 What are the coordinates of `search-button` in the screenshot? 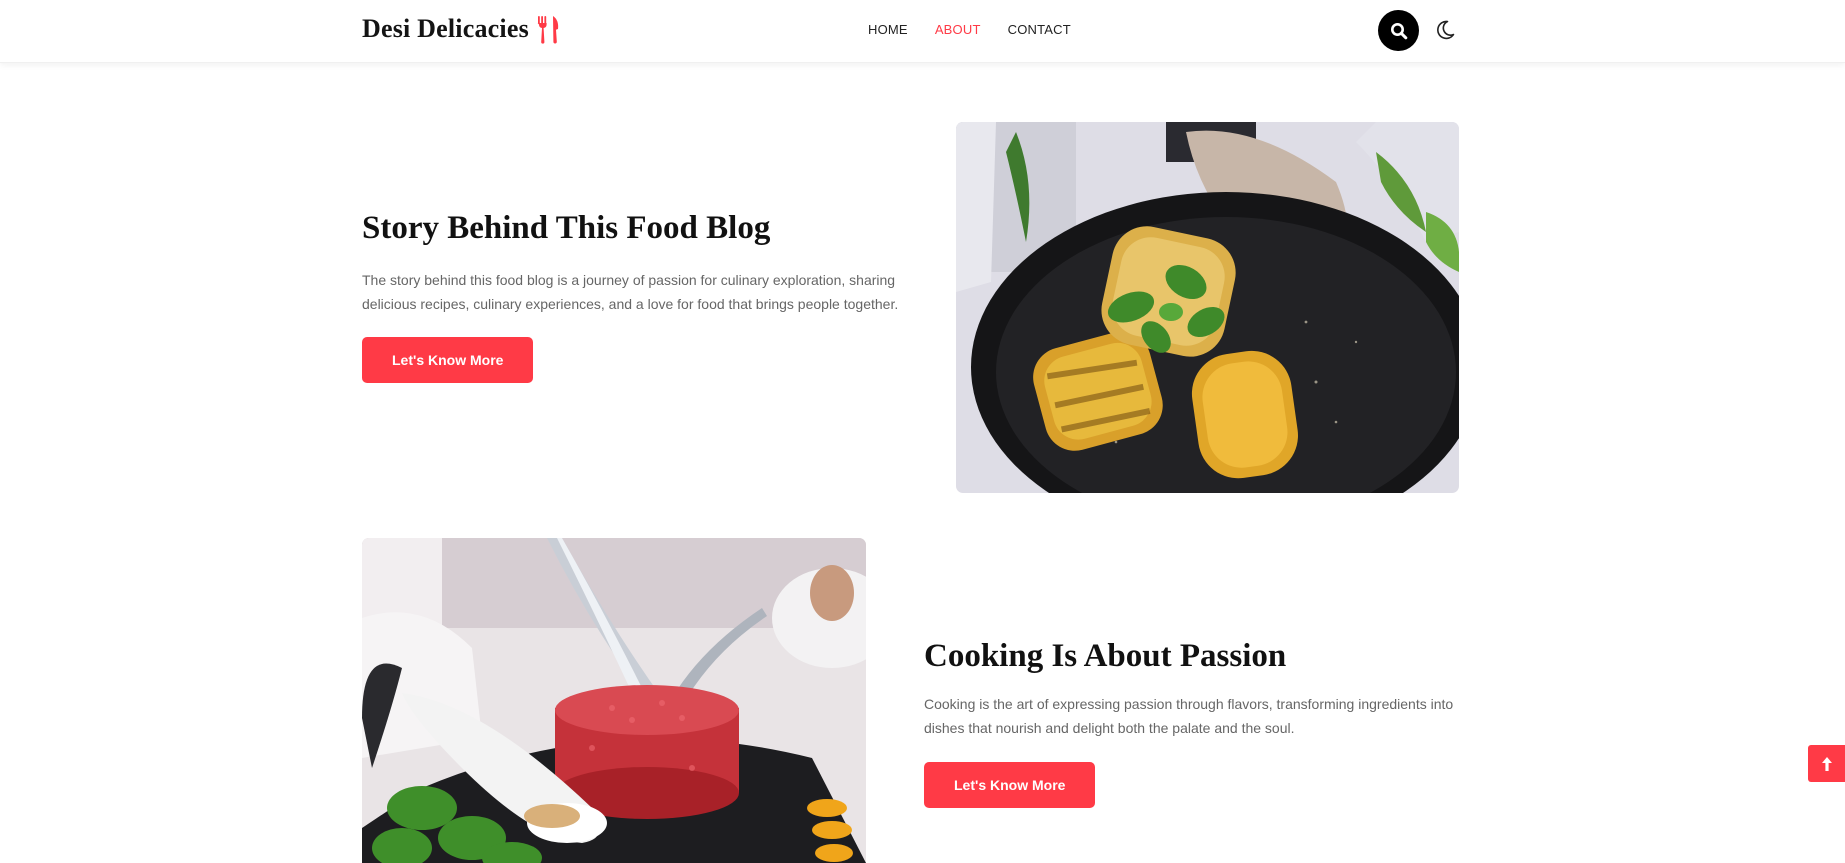 It's located at (1398, 30).